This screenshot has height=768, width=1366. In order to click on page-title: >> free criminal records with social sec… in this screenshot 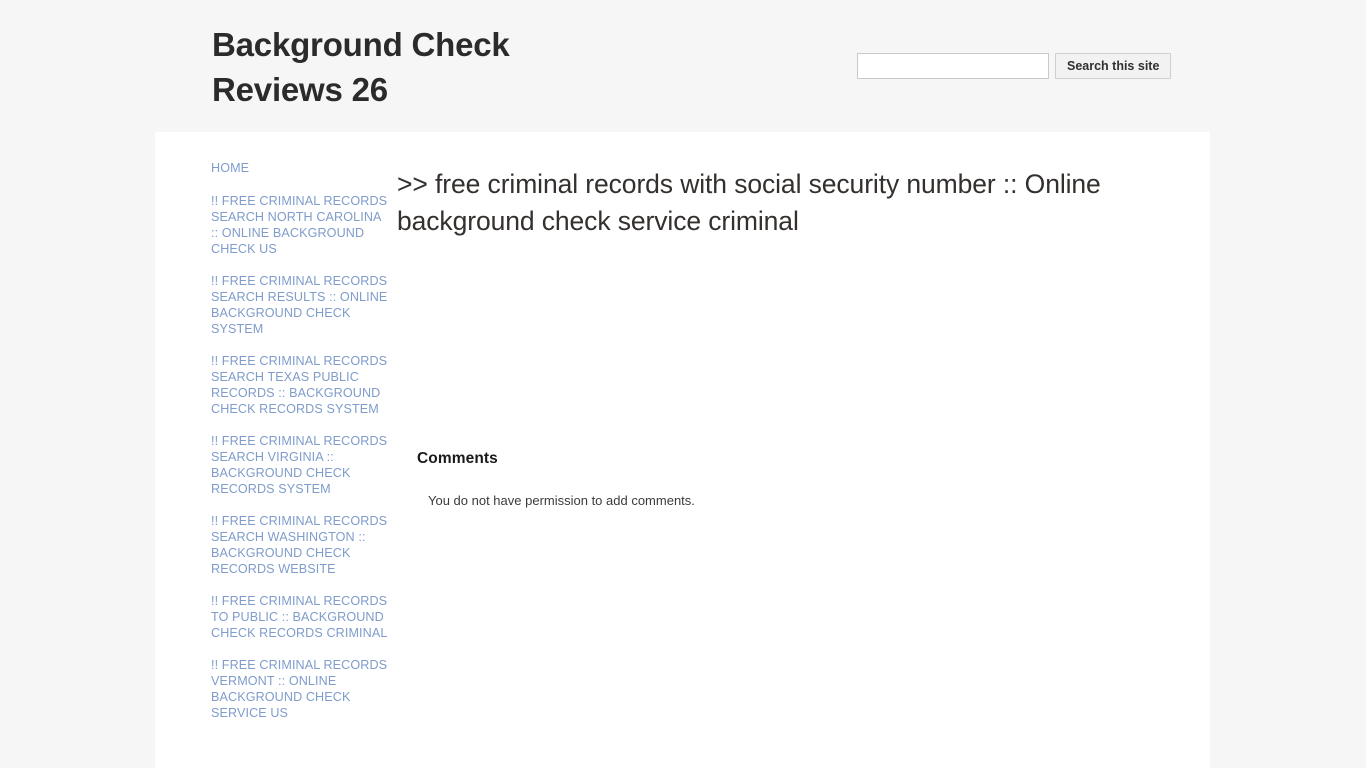, I will do `click(749, 202)`.